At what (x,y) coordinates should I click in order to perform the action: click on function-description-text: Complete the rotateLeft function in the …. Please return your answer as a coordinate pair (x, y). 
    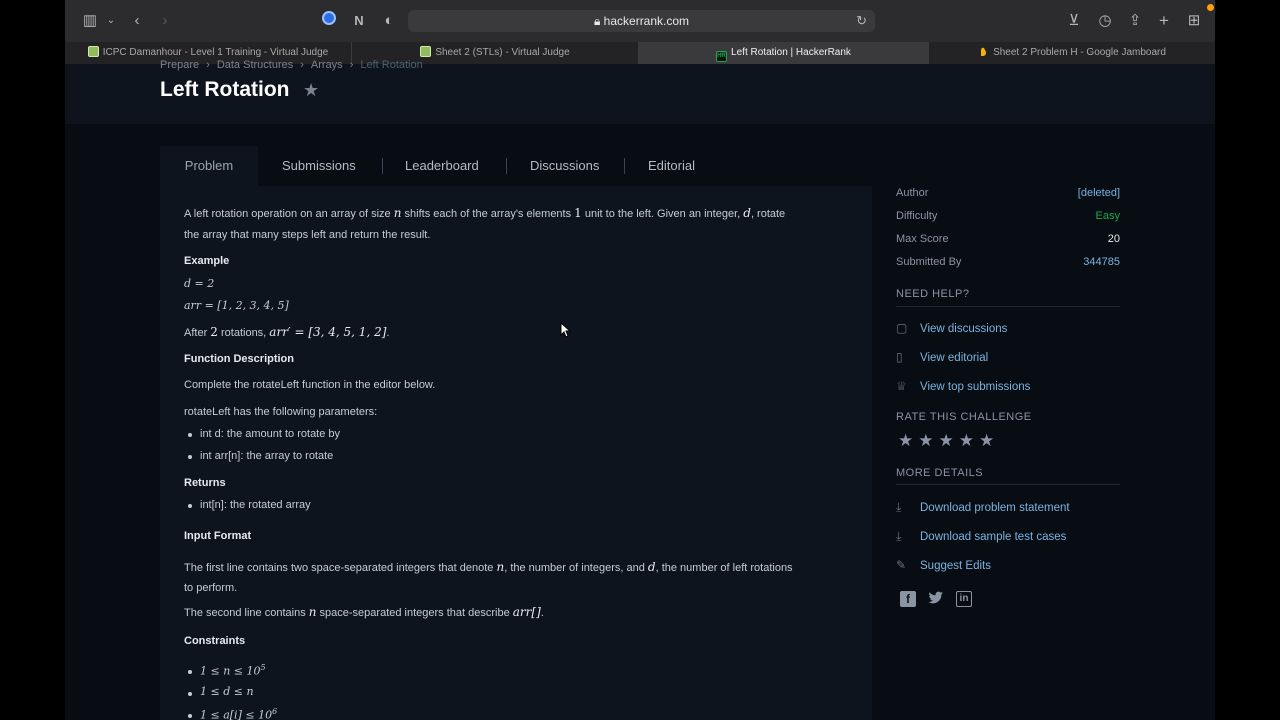
    Looking at the image, I should click on (310, 385).